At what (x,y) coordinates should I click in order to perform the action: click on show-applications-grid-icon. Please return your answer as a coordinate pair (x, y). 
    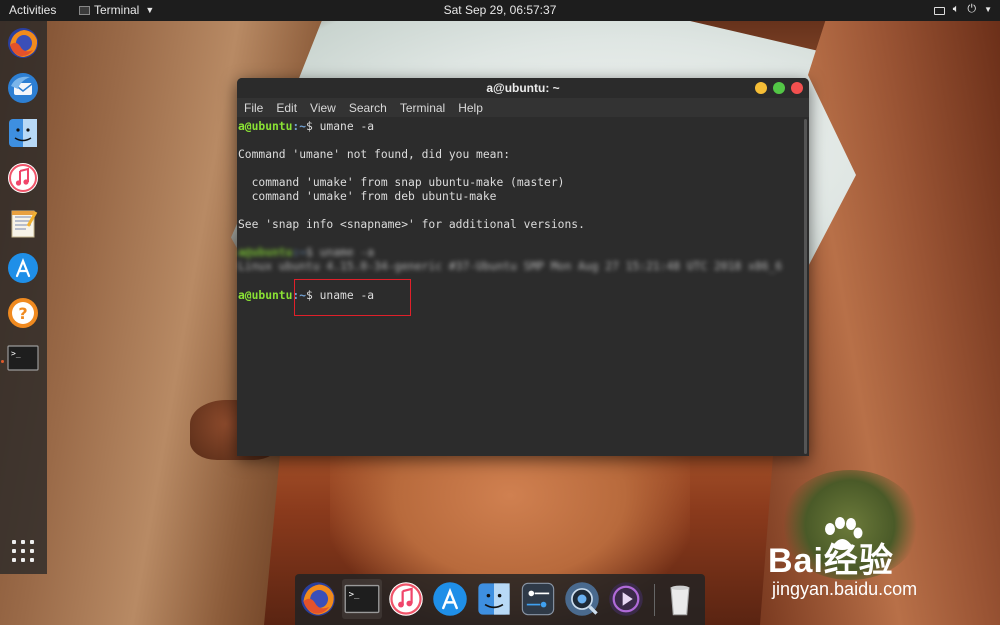
    Looking at the image, I should click on (23, 551).